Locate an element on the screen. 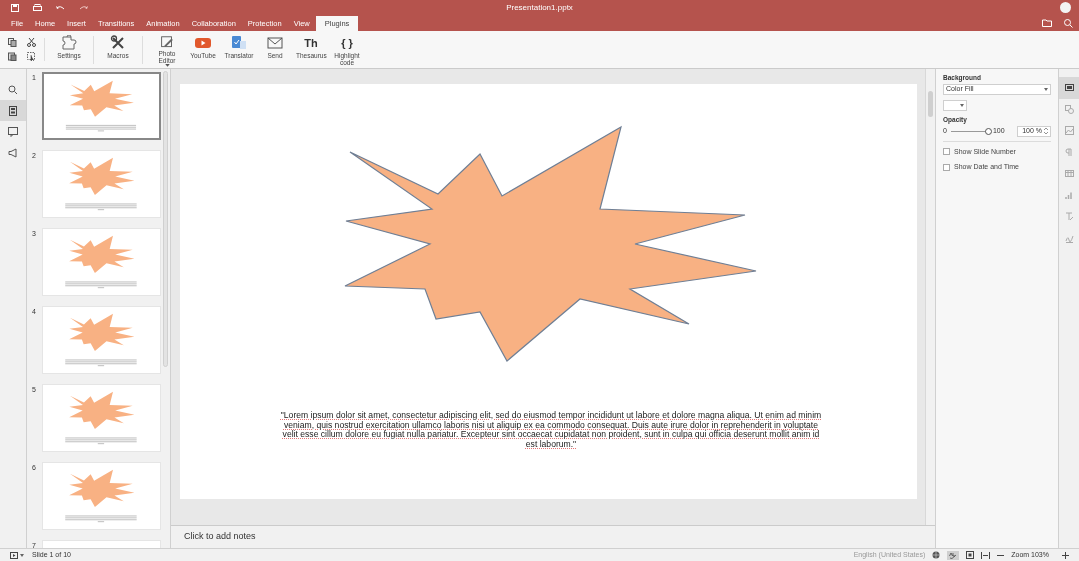 The image size is (1079, 561). comment-icon is located at coordinates (13, 131).